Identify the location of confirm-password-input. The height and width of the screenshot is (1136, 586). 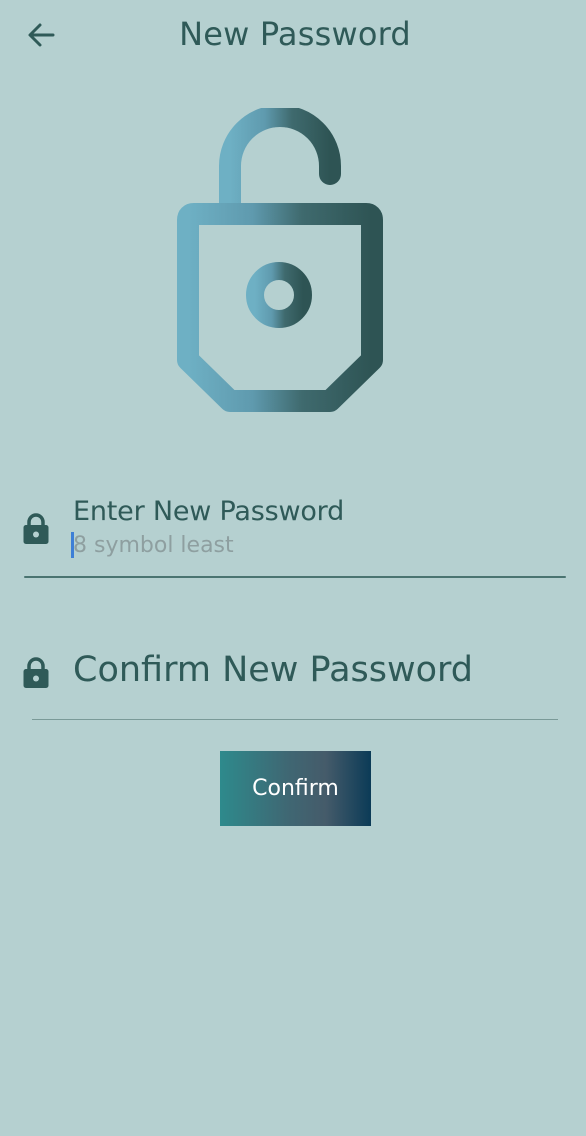
(318, 670).